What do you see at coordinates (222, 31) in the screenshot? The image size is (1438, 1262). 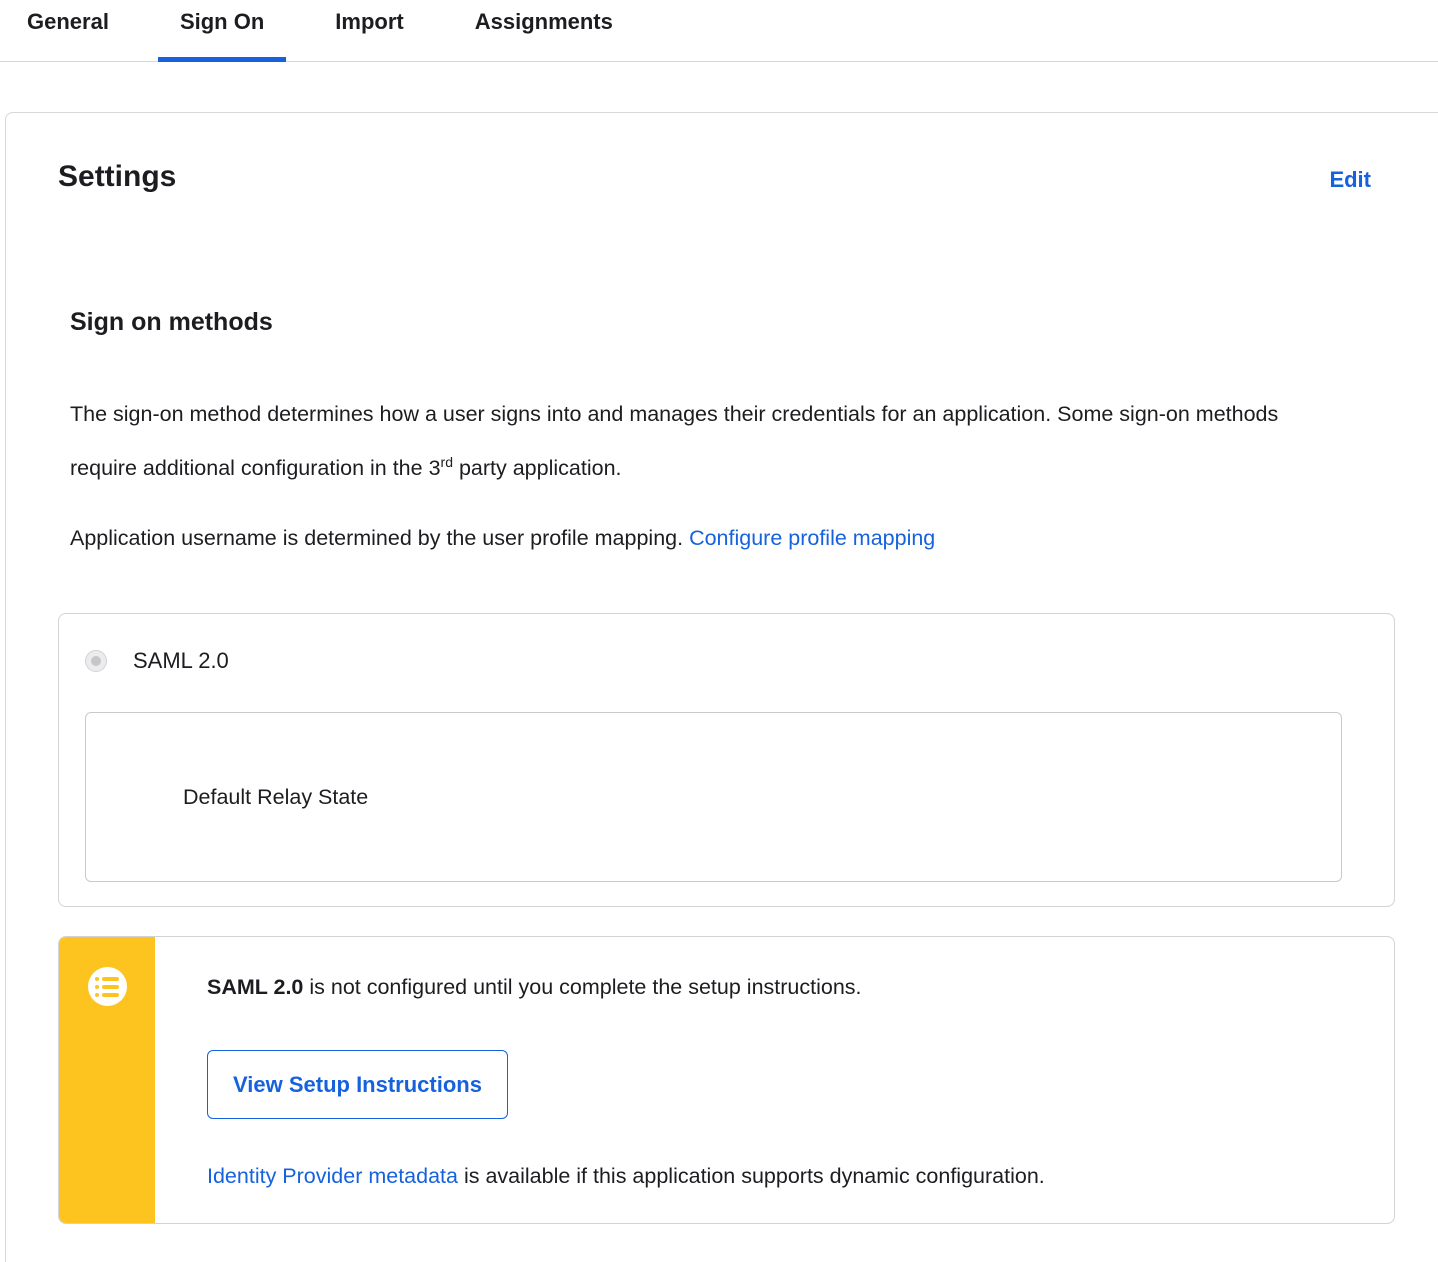 I see `tab-sign-on: Sign On` at bounding box center [222, 31].